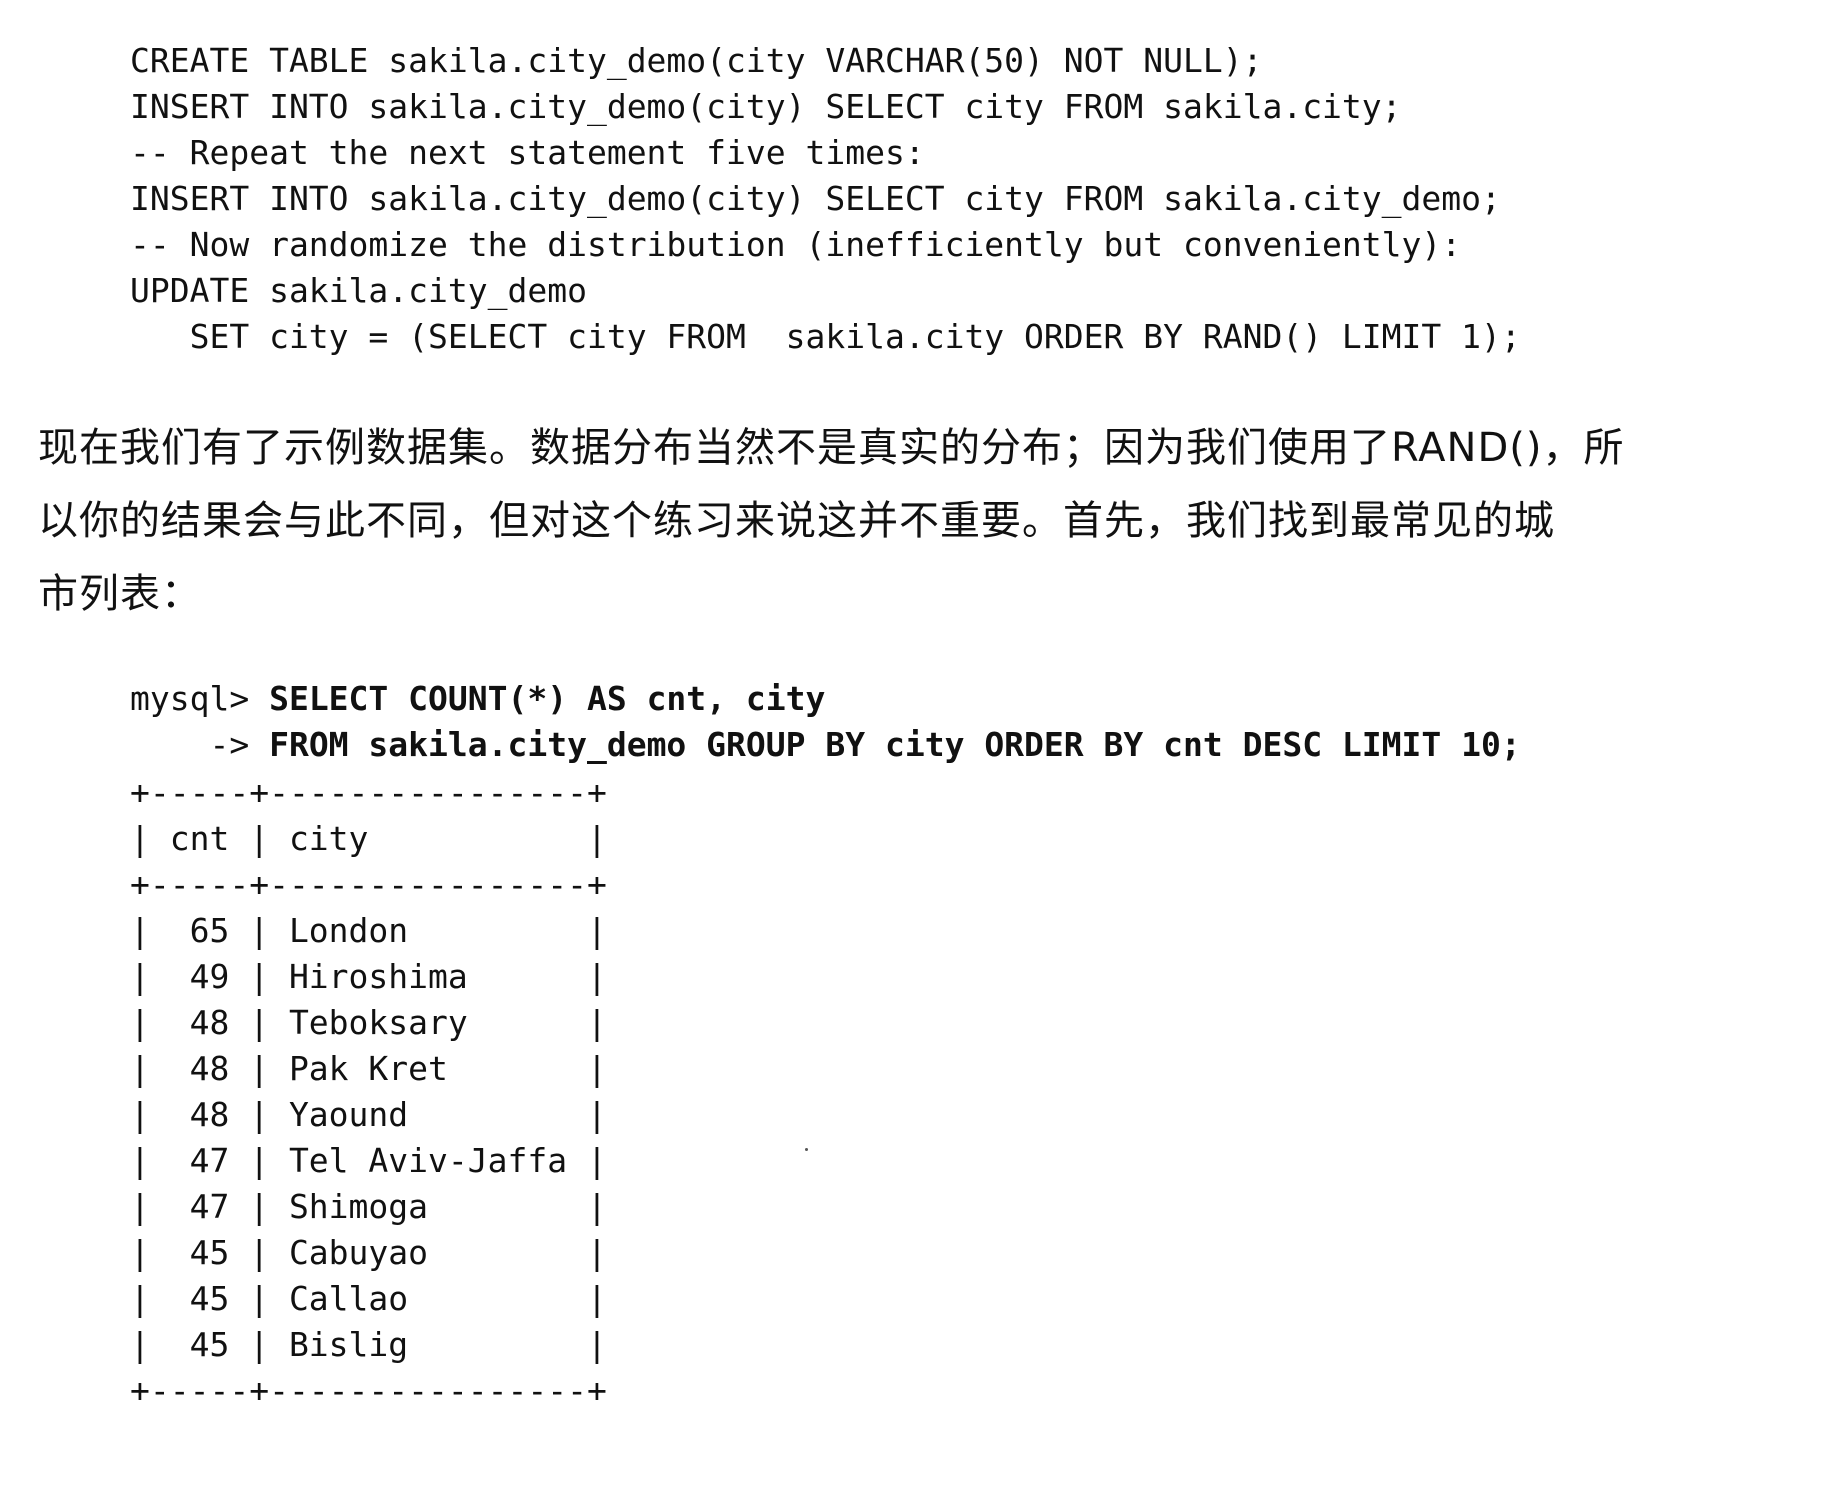 The image size is (1836, 1500). I want to click on scan-speck, so click(806, 1149).